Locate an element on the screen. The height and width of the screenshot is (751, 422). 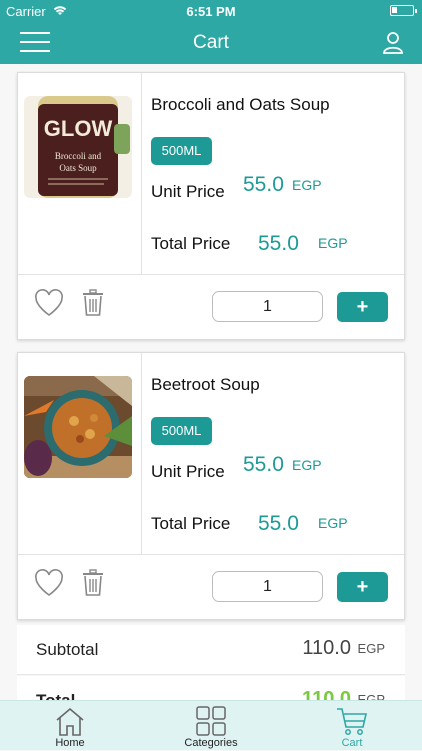
product-image is located at coordinates (78, 427).